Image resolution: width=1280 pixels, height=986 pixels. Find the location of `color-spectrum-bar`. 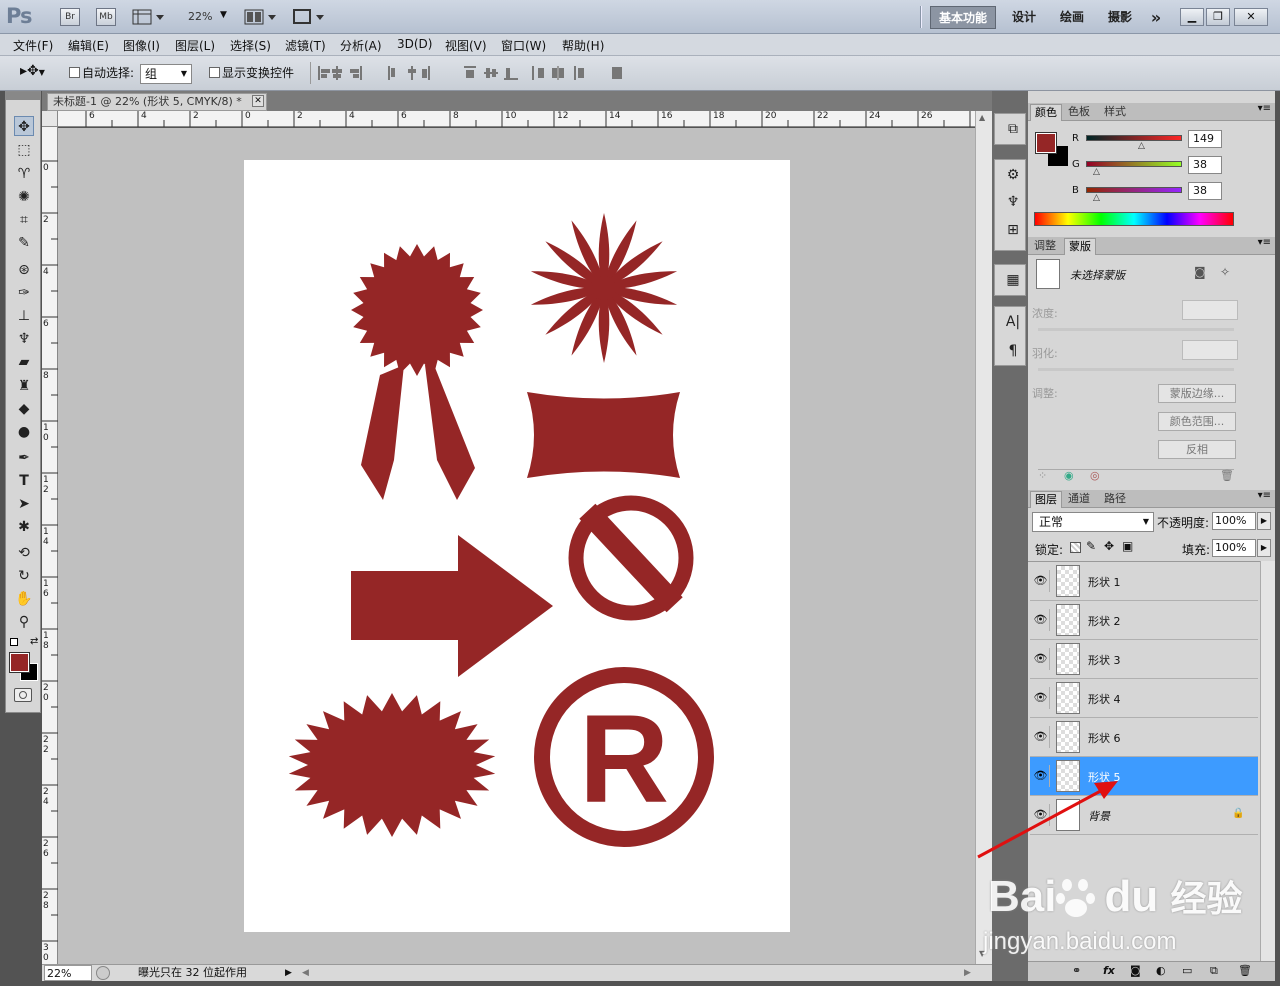

color-spectrum-bar is located at coordinates (1134, 219).